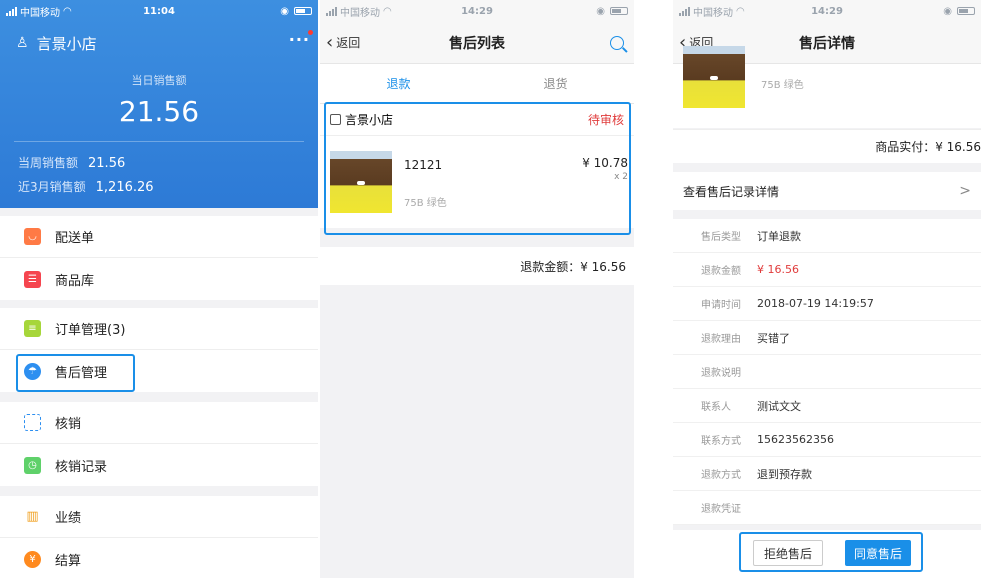 The image size is (981, 578). What do you see at coordinates (815, 303) in the screenshot?
I see `detail-value: 2018-07-19 14:19:57` at bounding box center [815, 303].